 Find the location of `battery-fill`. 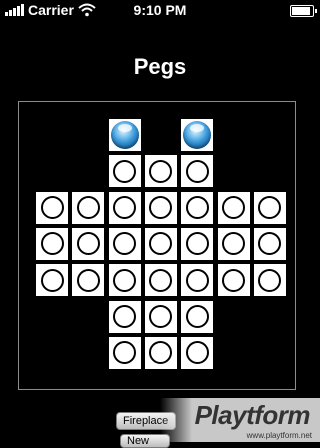

battery-fill is located at coordinates (301, 11).